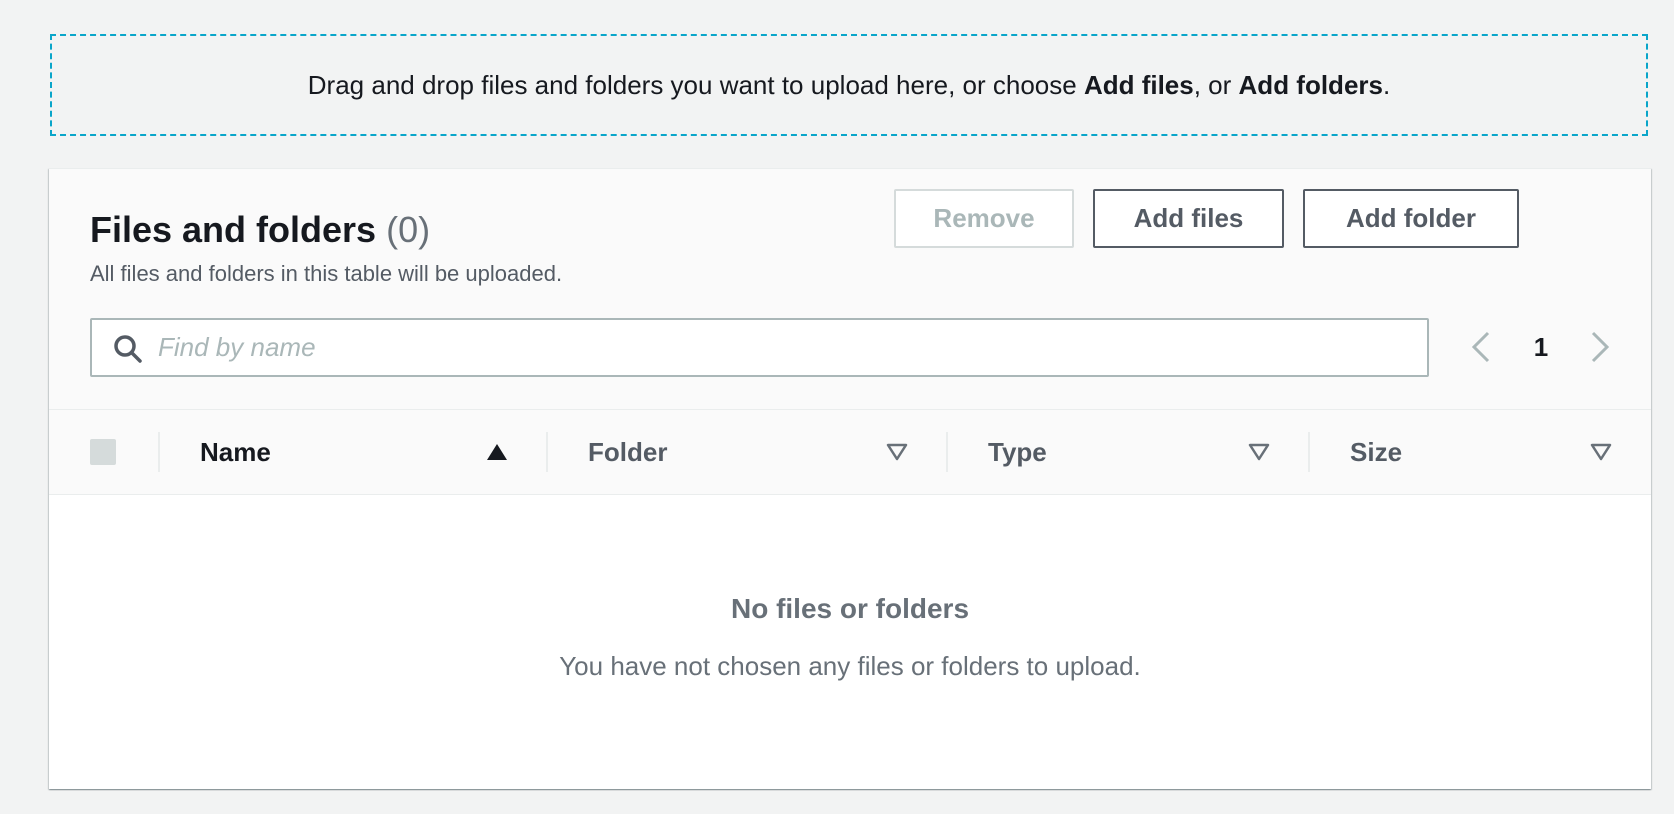 This screenshot has height=814, width=1674. I want to click on chevron-right-icon, so click(1600, 347).